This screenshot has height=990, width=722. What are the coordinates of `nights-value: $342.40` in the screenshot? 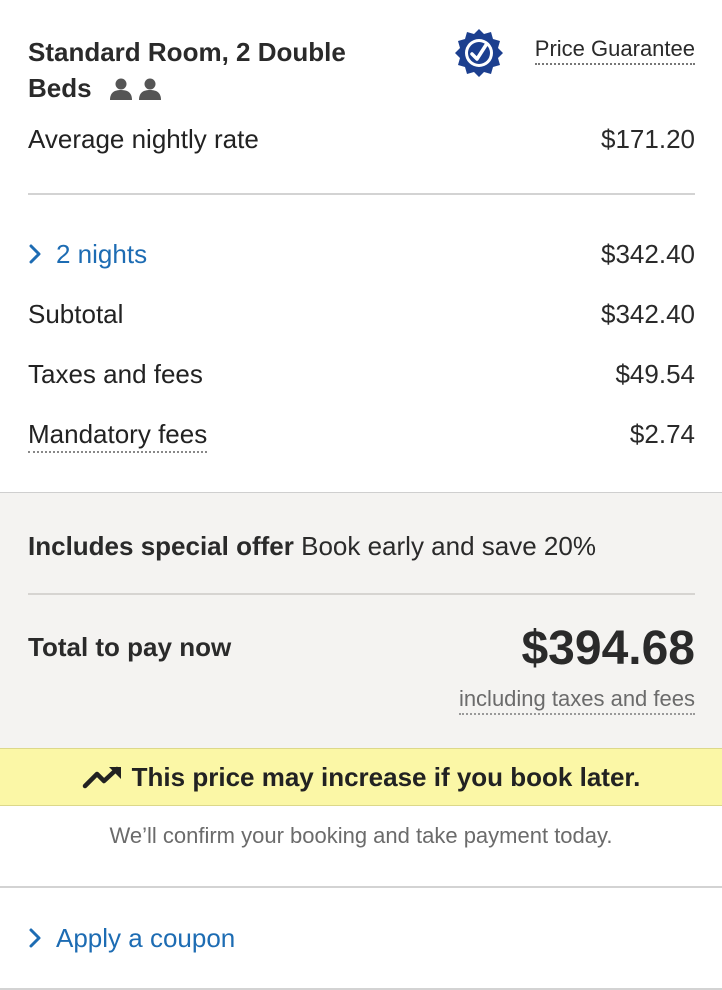 It's located at (648, 254).